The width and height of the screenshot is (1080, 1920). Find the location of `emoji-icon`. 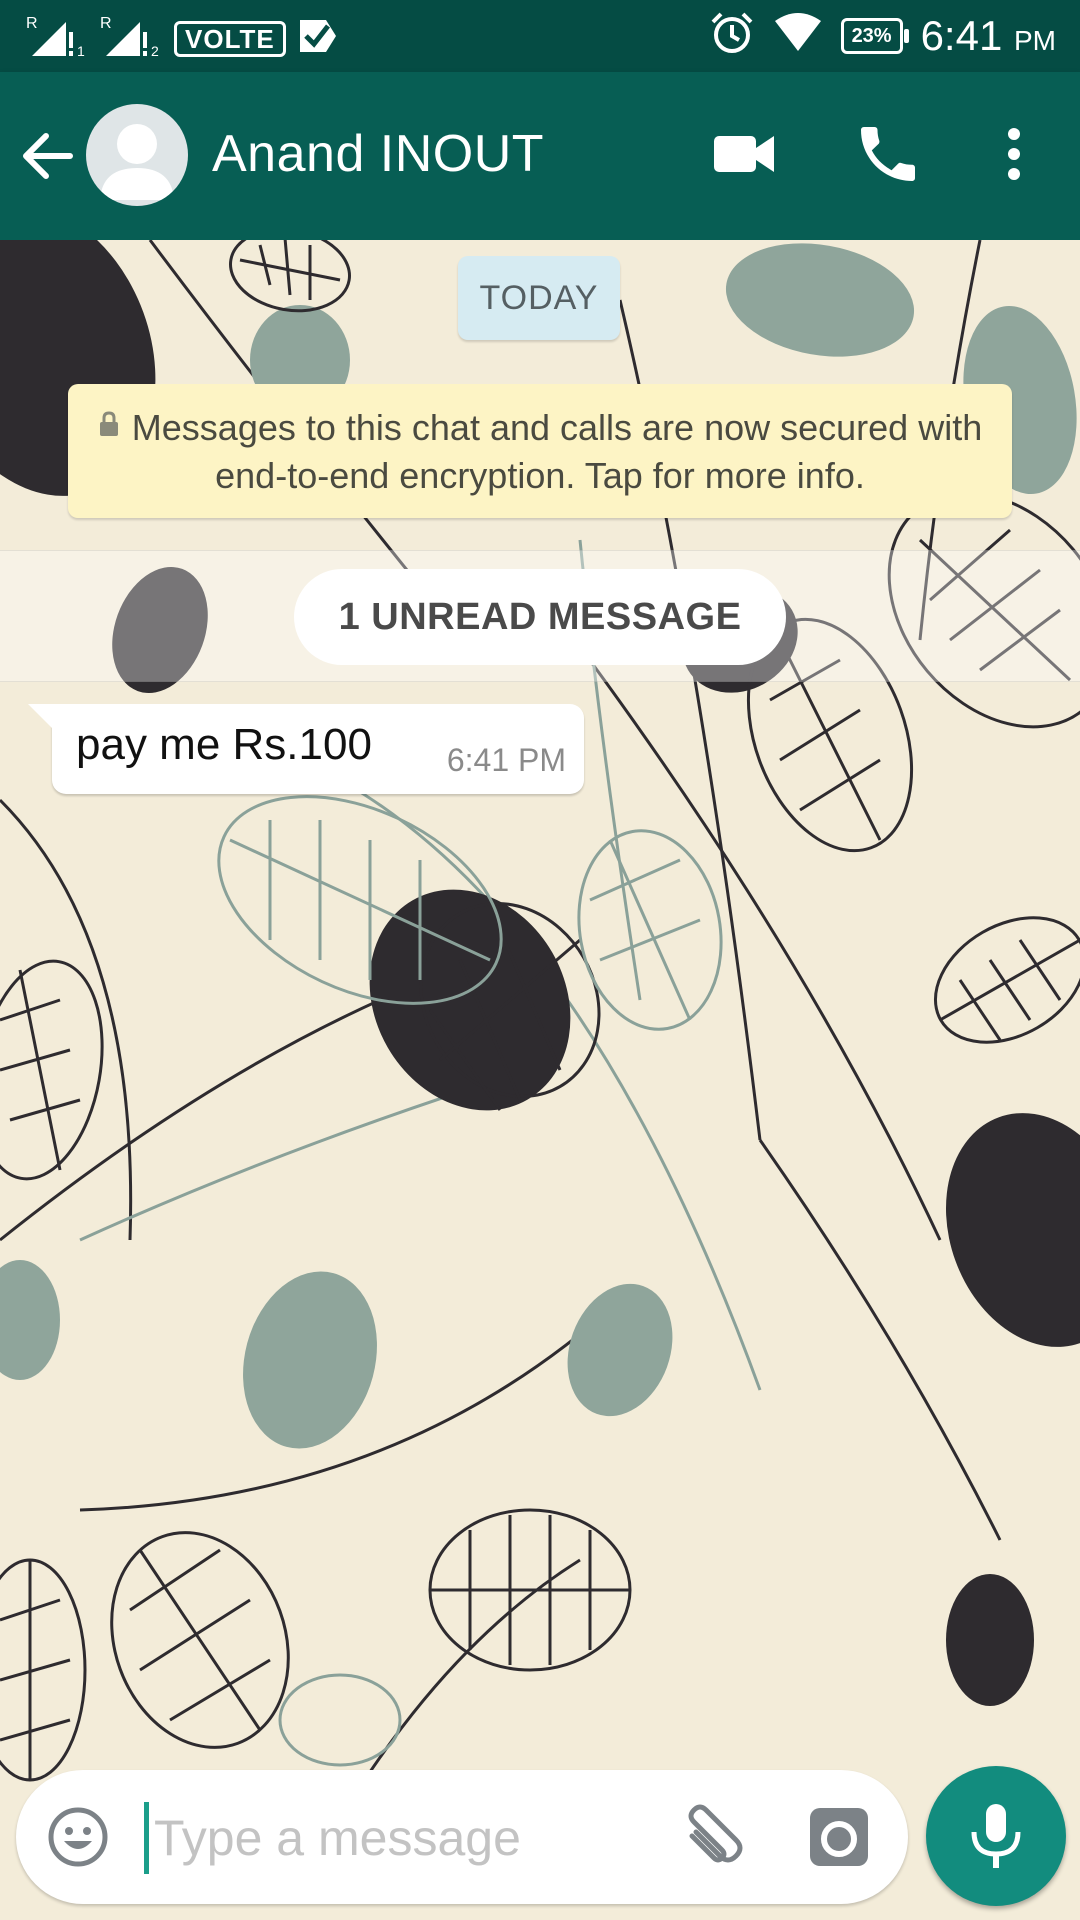

emoji-icon is located at coordinates (78, 1837).